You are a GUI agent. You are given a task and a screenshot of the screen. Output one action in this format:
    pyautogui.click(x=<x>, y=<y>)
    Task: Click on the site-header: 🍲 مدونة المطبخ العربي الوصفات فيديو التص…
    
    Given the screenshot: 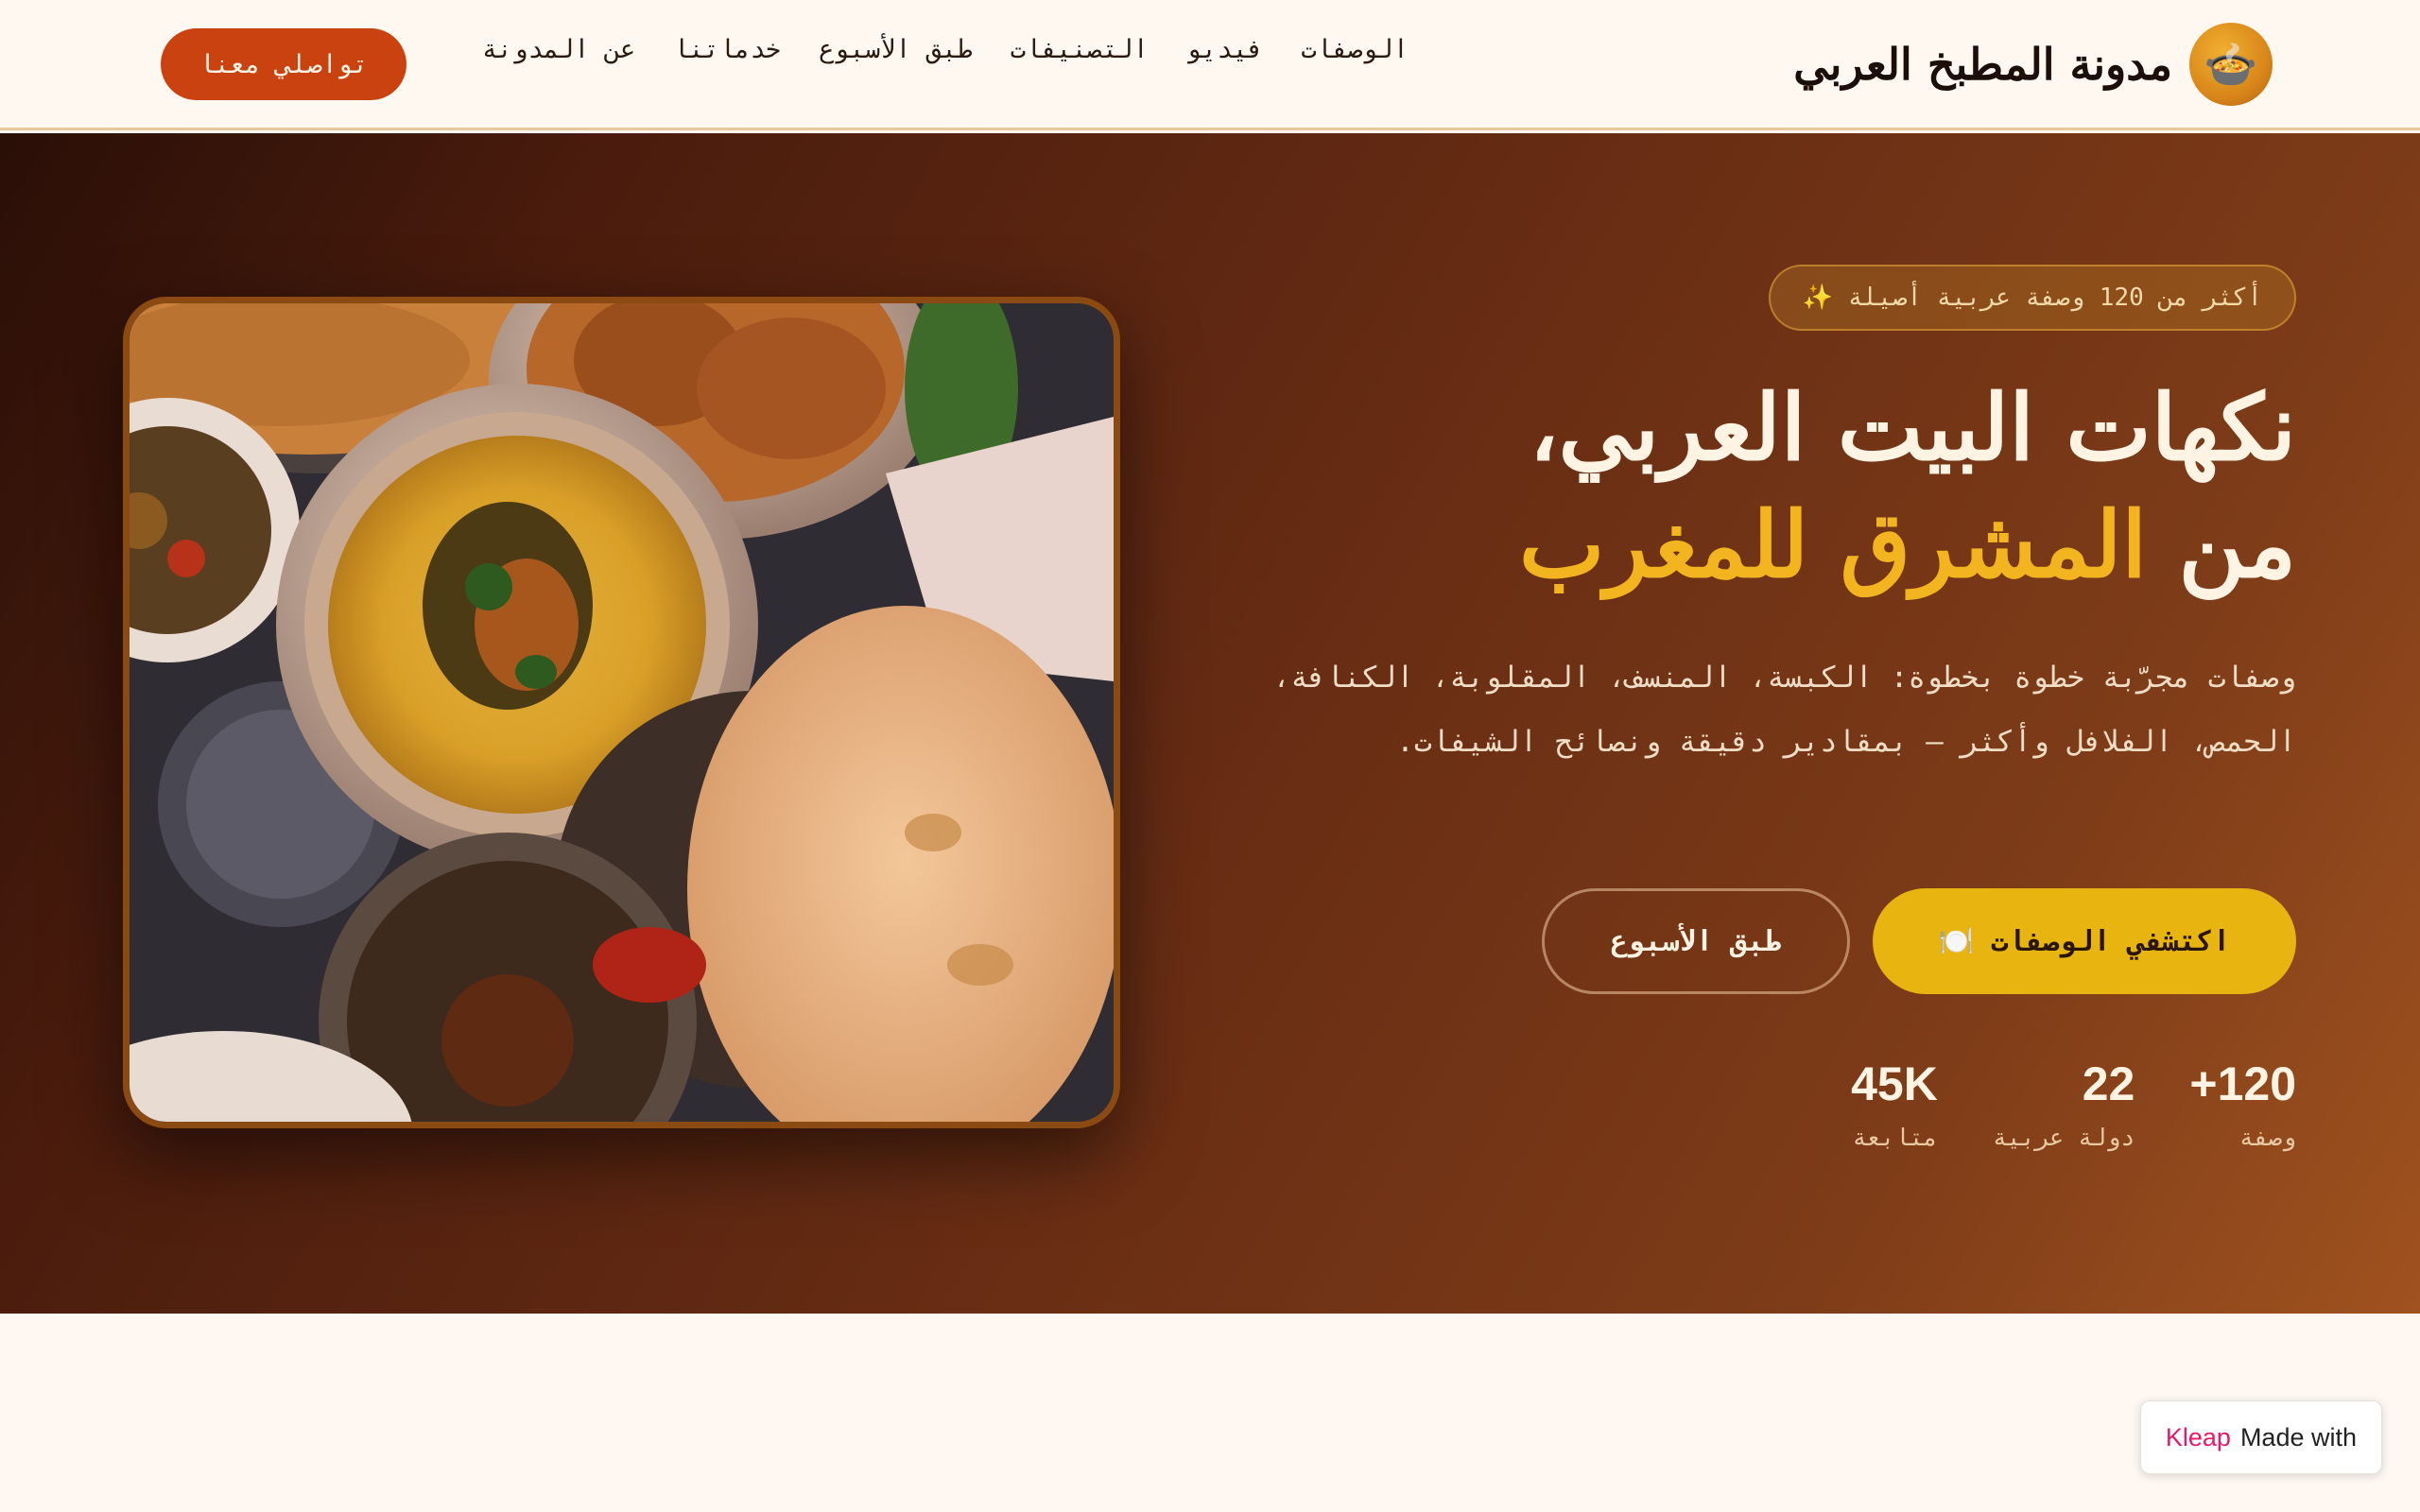 What is the action you would take?
    pyautogui.click(x=1210, y=65)
    